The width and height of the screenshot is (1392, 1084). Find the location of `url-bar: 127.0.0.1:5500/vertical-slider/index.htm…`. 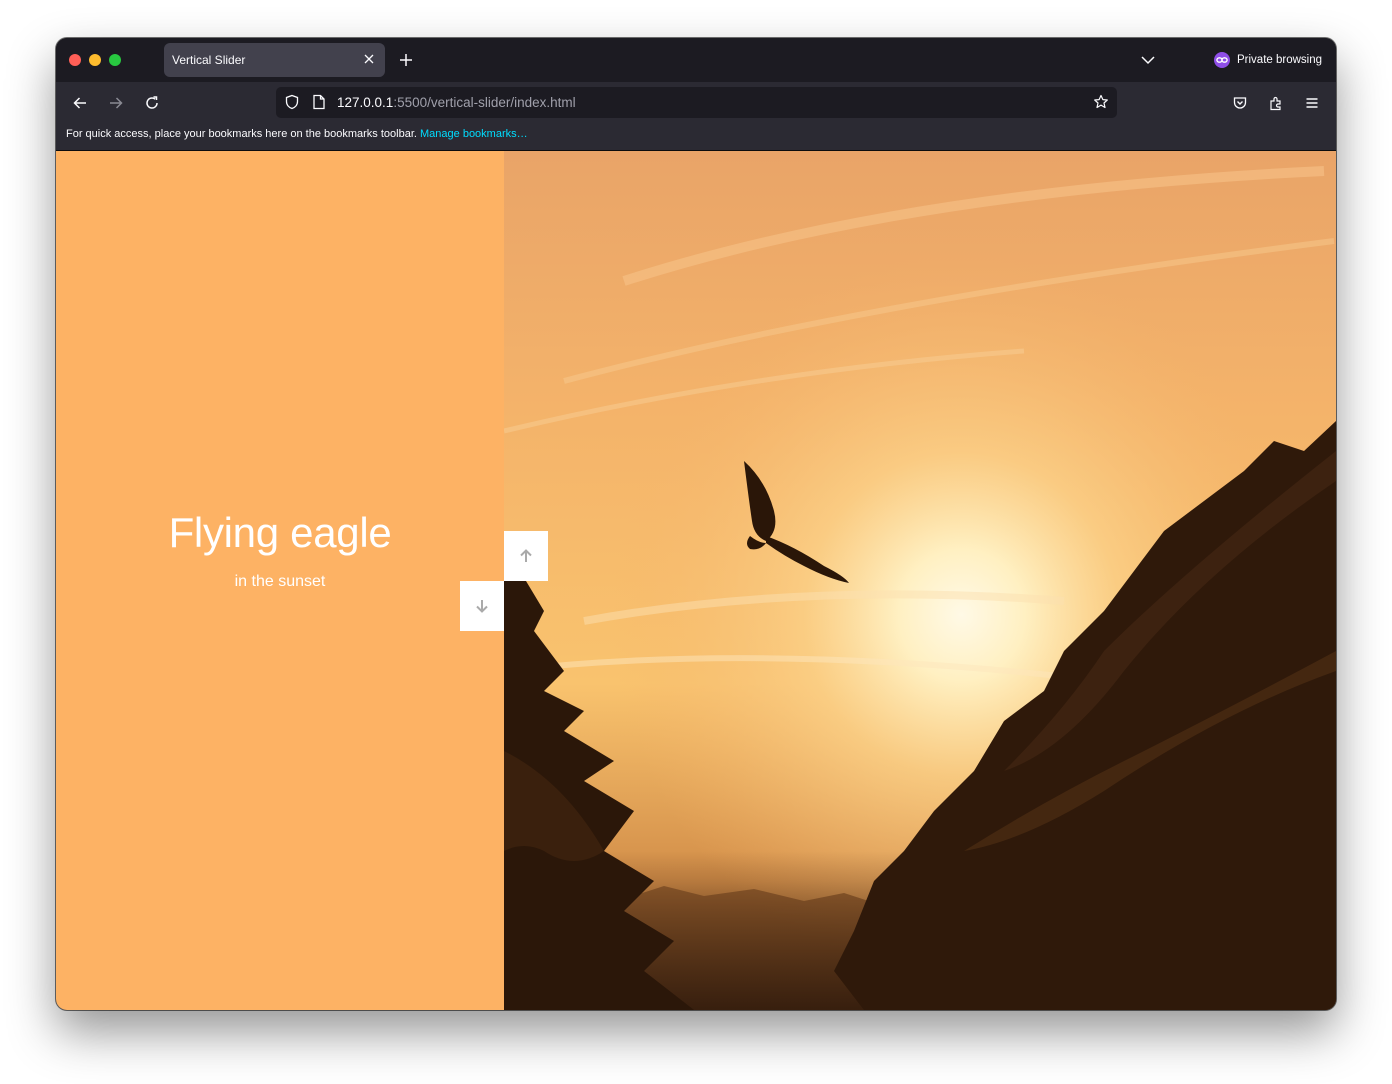

url-bar: 127.0.0.1:5500/vertical-slider/index.htm… is located at coordinates (696, 102).